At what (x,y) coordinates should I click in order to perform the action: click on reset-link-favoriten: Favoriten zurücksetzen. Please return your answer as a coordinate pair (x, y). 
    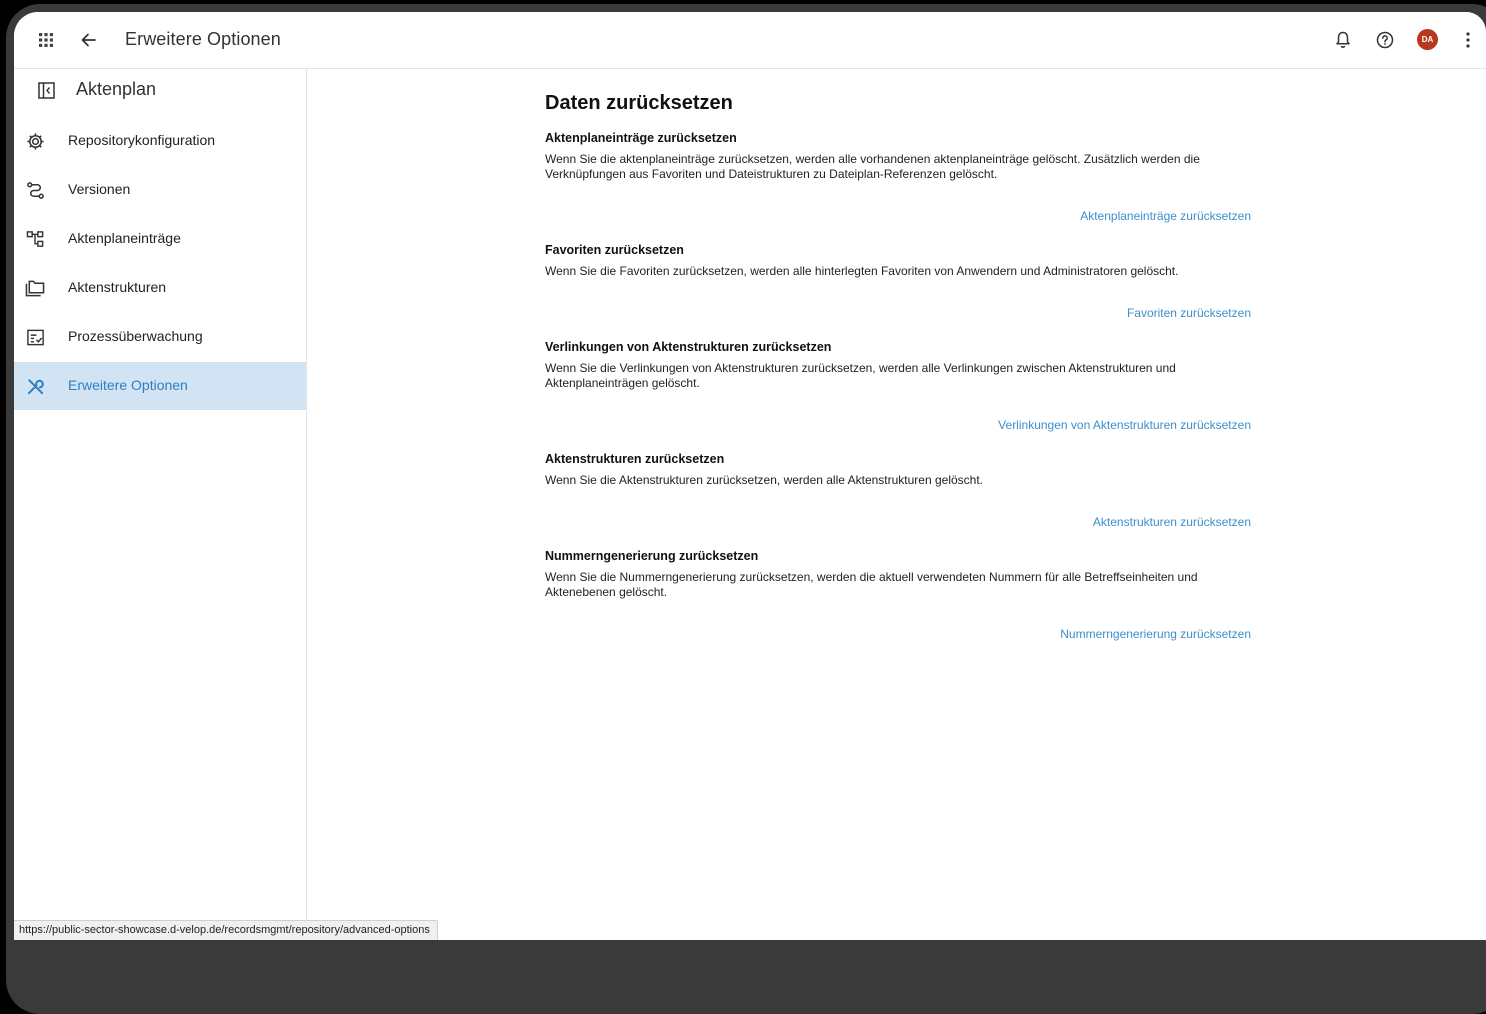
    Looking at the image, I should click on (1189, 313).